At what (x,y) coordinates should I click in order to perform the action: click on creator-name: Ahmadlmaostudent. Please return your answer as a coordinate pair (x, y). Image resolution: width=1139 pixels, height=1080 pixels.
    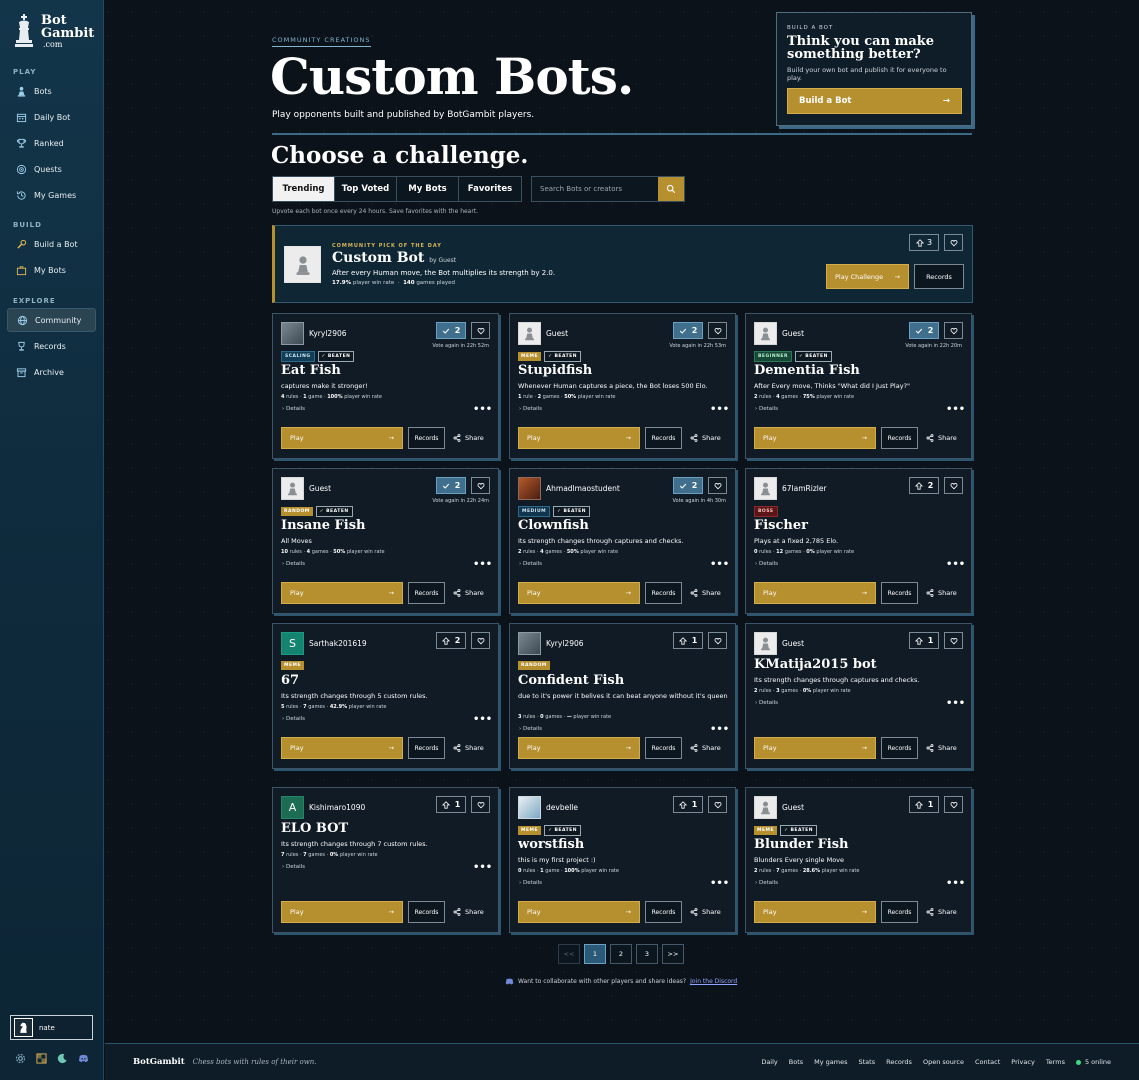
    Looking at the image, I should click on (583, 488).